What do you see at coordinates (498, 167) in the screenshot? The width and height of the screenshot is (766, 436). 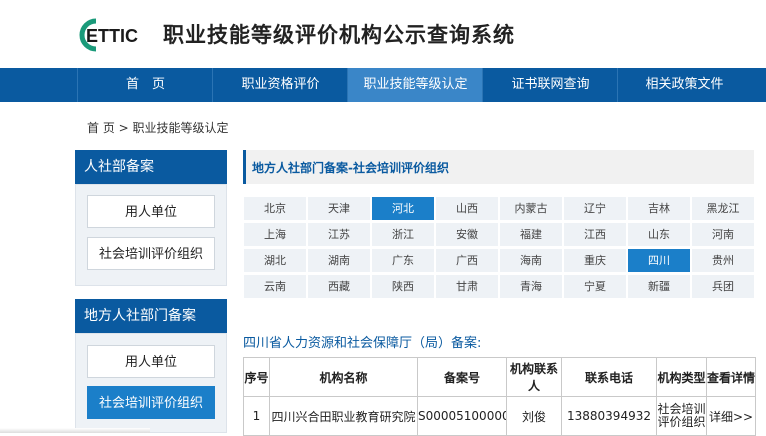 I see `main-heading-bar: 地方人社部门备案-社会培训评价组织` at bounding box center [498, 167].